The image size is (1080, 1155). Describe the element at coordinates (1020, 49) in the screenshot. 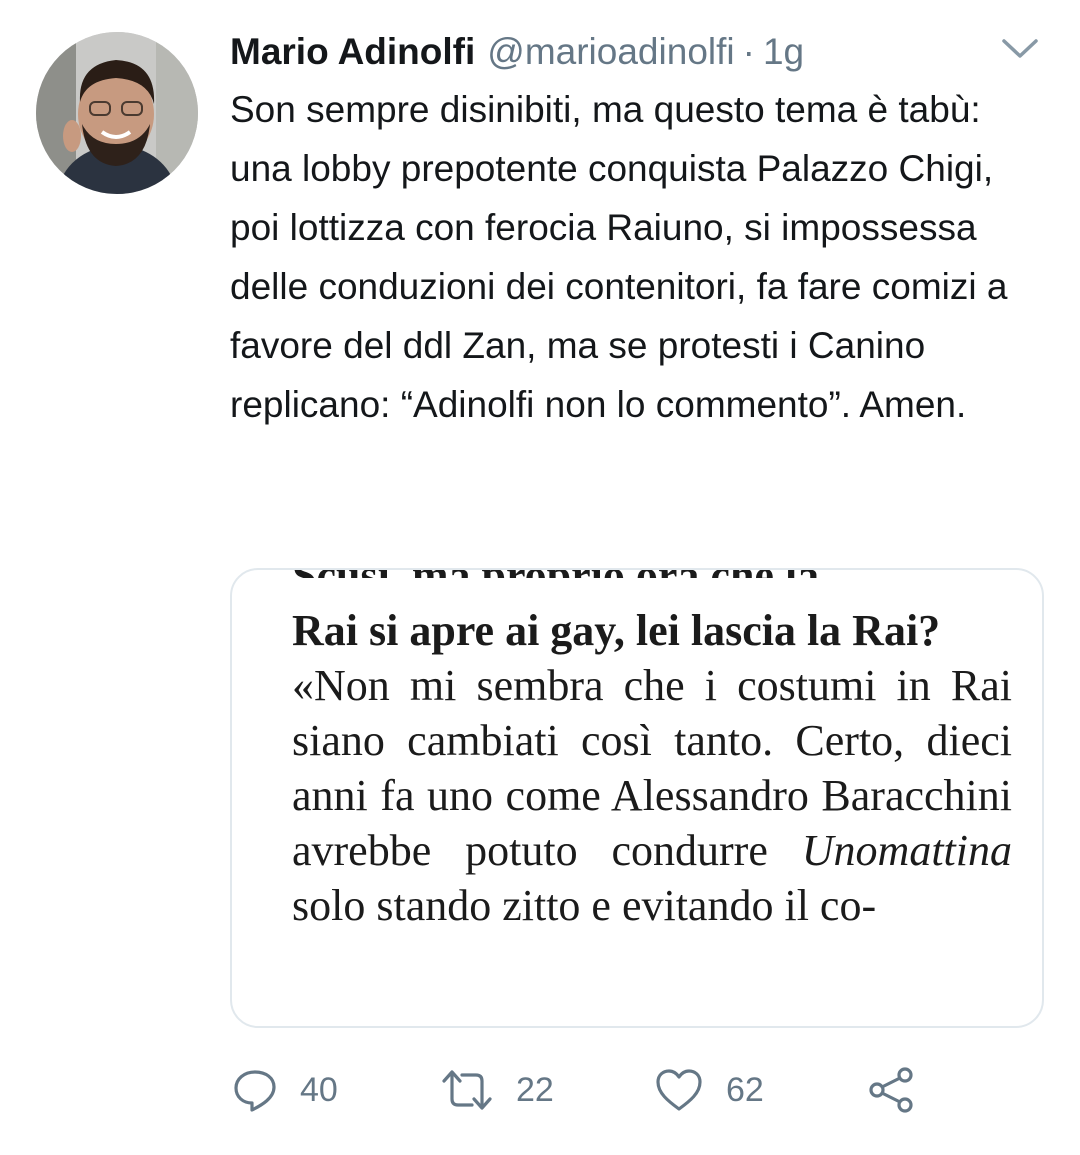

I see `chevron-down-icon` at that location.